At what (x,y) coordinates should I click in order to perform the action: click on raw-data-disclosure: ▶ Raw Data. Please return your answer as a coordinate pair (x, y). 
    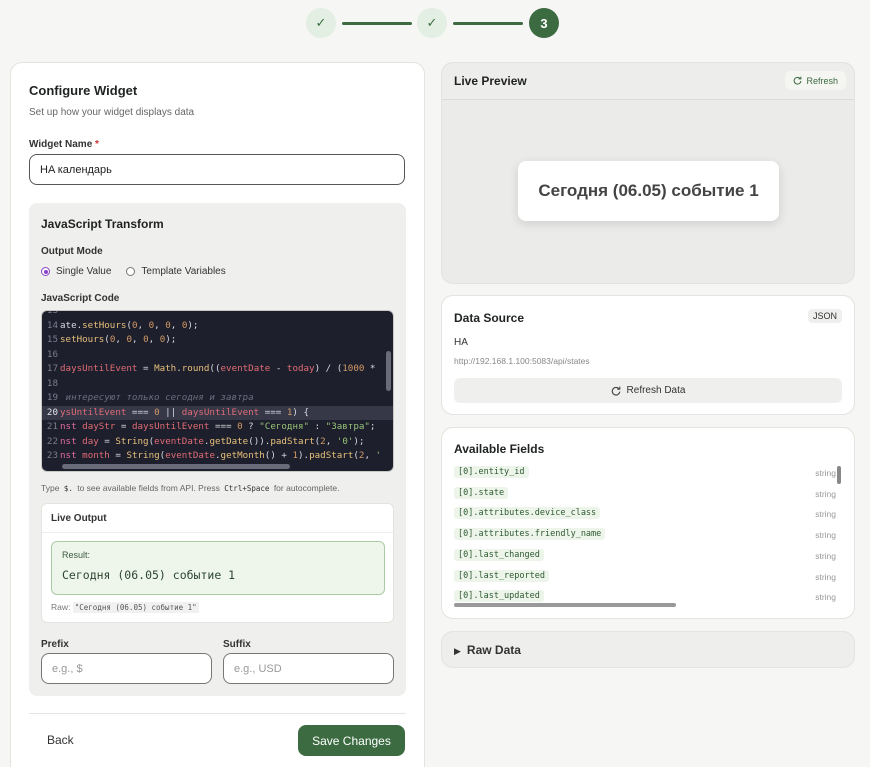
    Looking at the image, I should click on (648, 649).